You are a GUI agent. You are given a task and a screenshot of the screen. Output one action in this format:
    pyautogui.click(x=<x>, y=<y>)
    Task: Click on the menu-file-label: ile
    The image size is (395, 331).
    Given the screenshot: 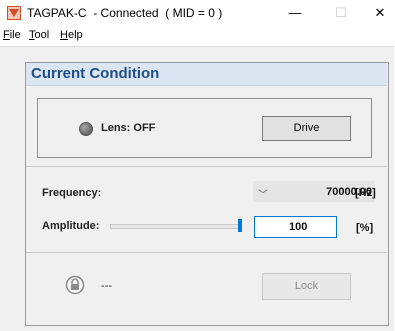 What is the action you would take?
    pyautogui.click(x=15, y=35)
    